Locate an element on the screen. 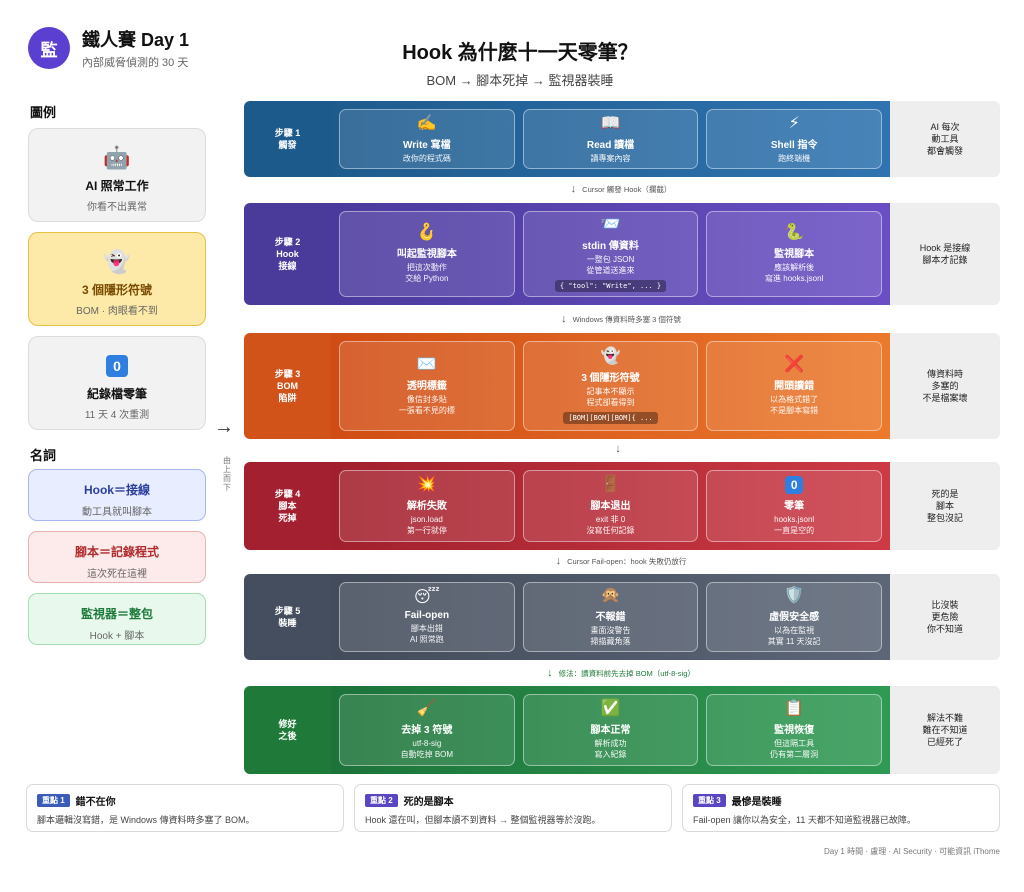  flow-card: 😴 Fail-open 腳本出錯 AI 照常跑 is located at coordinates (427, 617).